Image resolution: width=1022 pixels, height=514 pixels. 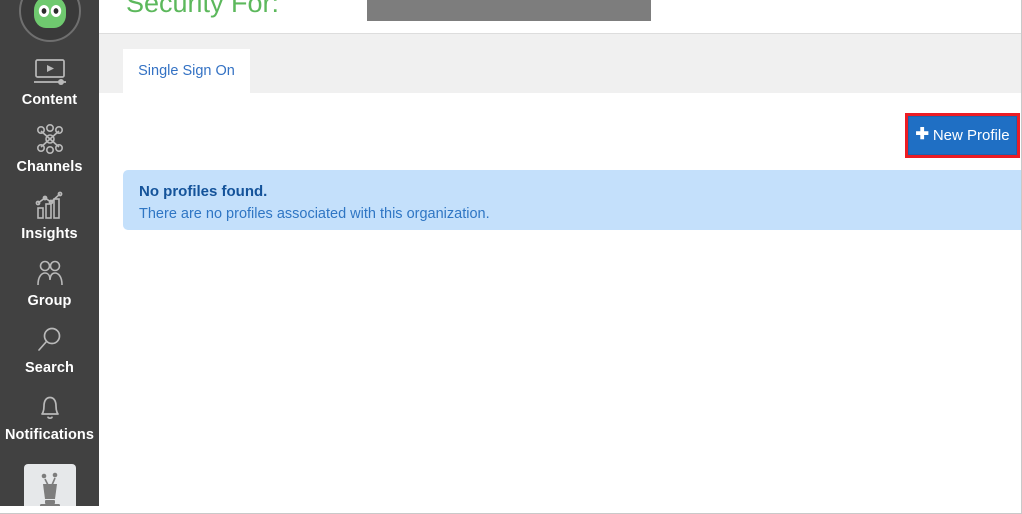 I want to click on sidebar-item-notifications: Notifications, so click(x=49, y=417).